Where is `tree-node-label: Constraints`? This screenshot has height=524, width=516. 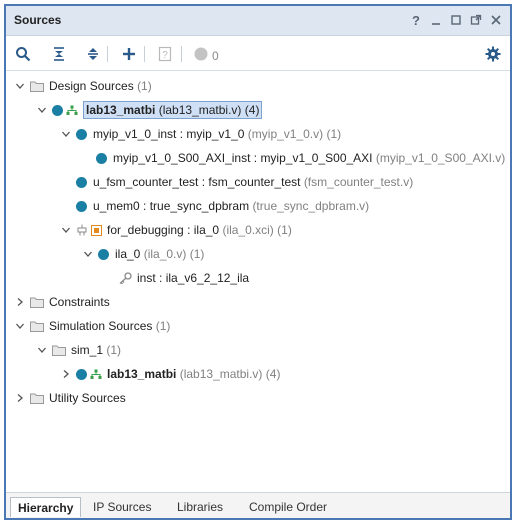 tree-node-label: Constraints is located at coordinates (79, 302).